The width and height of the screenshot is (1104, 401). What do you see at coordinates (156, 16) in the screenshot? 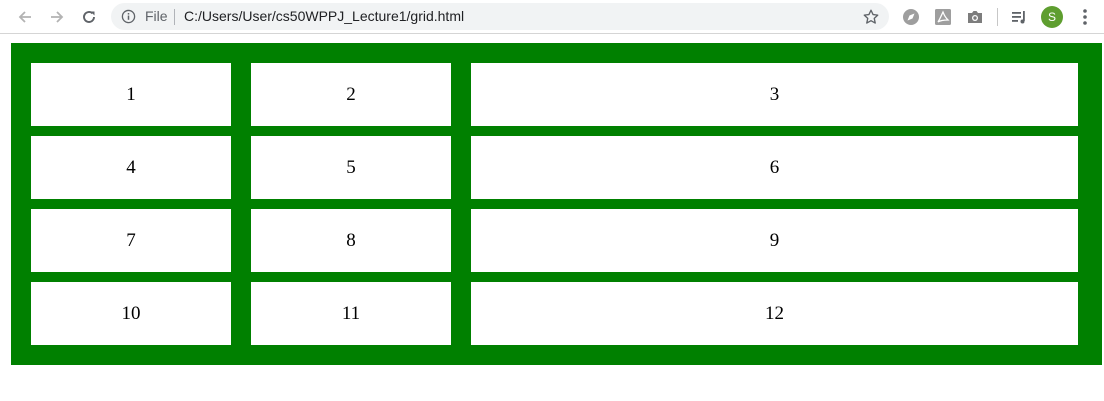
I see `scheme-label: File` at bounding box center [156, 16].